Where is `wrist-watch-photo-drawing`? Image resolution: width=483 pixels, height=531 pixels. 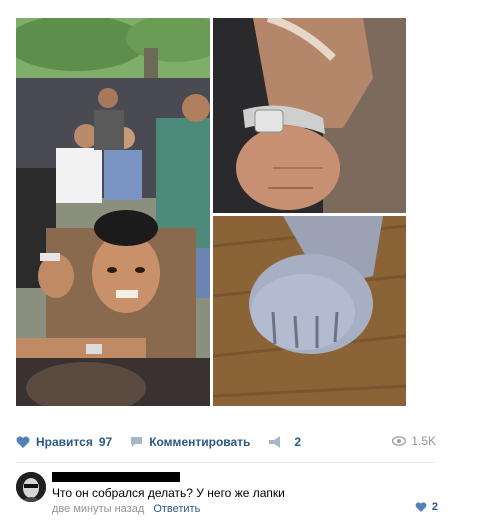 wrist-watch-photo-drawing is located at coordinates (309, 115).